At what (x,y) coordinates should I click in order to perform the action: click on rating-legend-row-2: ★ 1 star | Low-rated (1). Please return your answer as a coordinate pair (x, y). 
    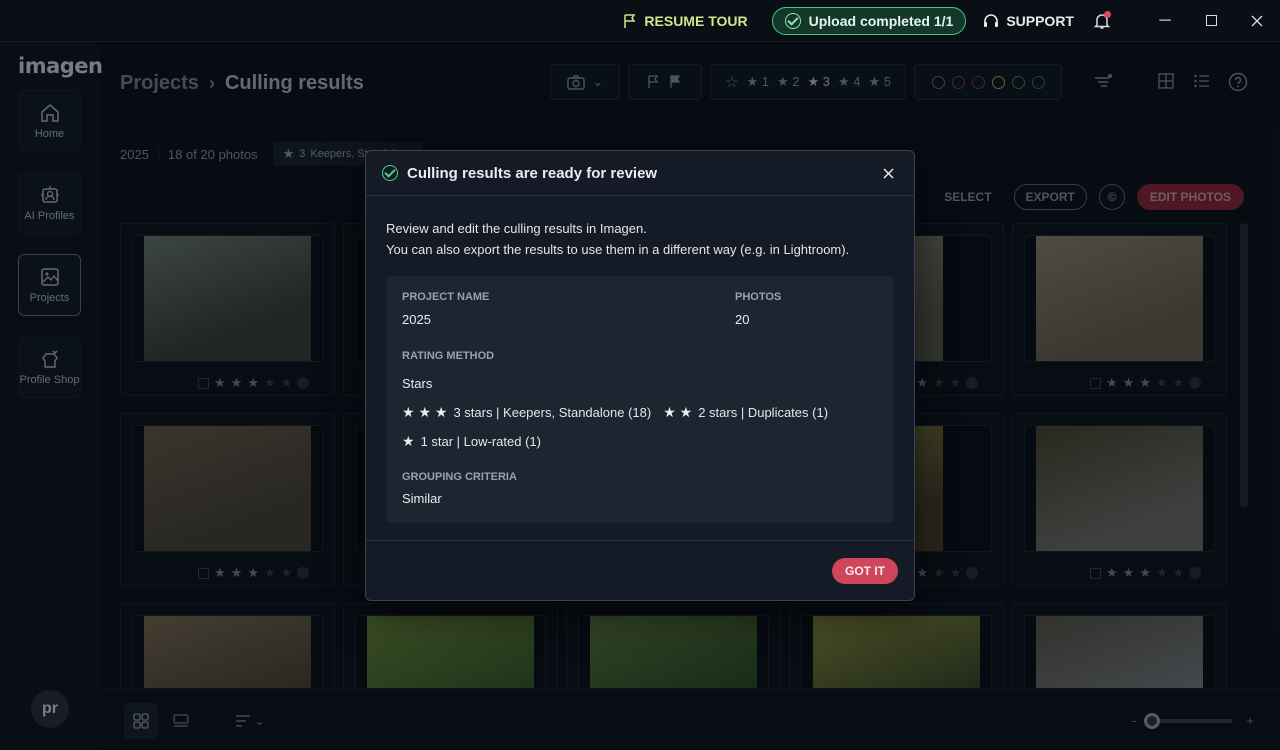
    Looking at the image, I should click on (471, 441).